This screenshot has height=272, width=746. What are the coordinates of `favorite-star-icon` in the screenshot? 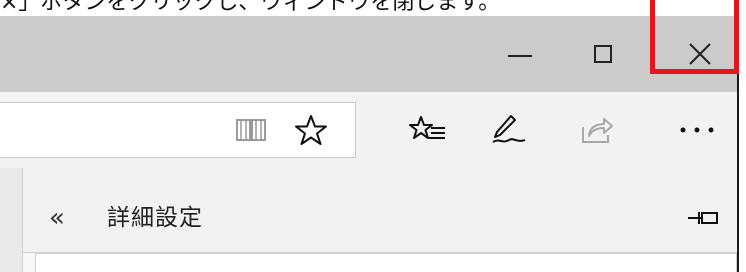 It's located at (311, 130).